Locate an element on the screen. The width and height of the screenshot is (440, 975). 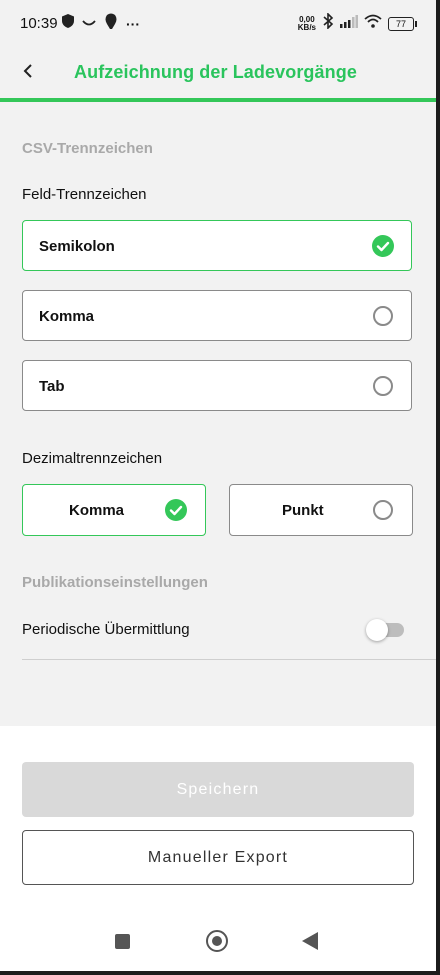
nav-back-icon is located at coordinates (310, 941).